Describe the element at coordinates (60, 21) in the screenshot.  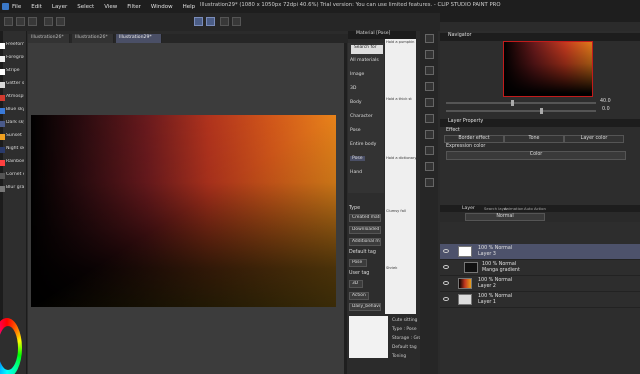
I see `redo-icon` at that location.